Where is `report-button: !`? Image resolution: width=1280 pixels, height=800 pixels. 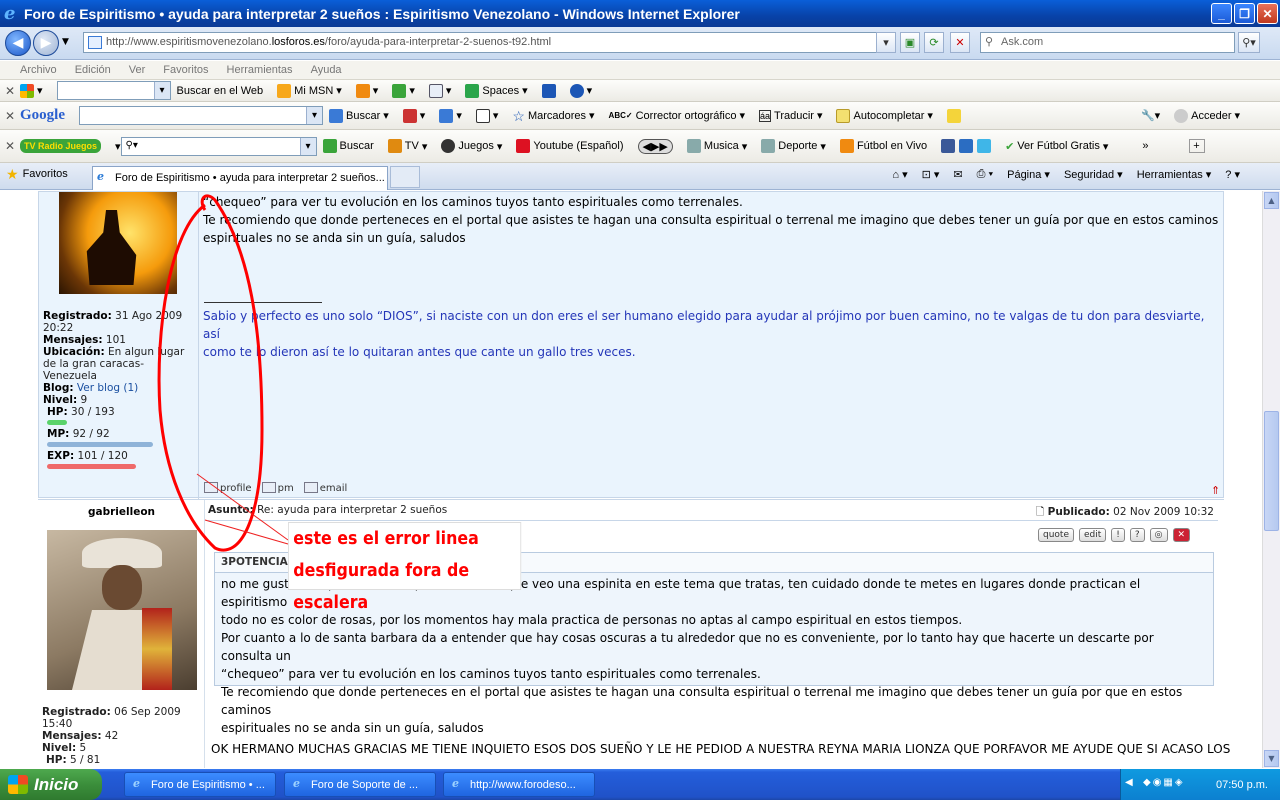
report-button: ! is located at coordinates (1118, 535).